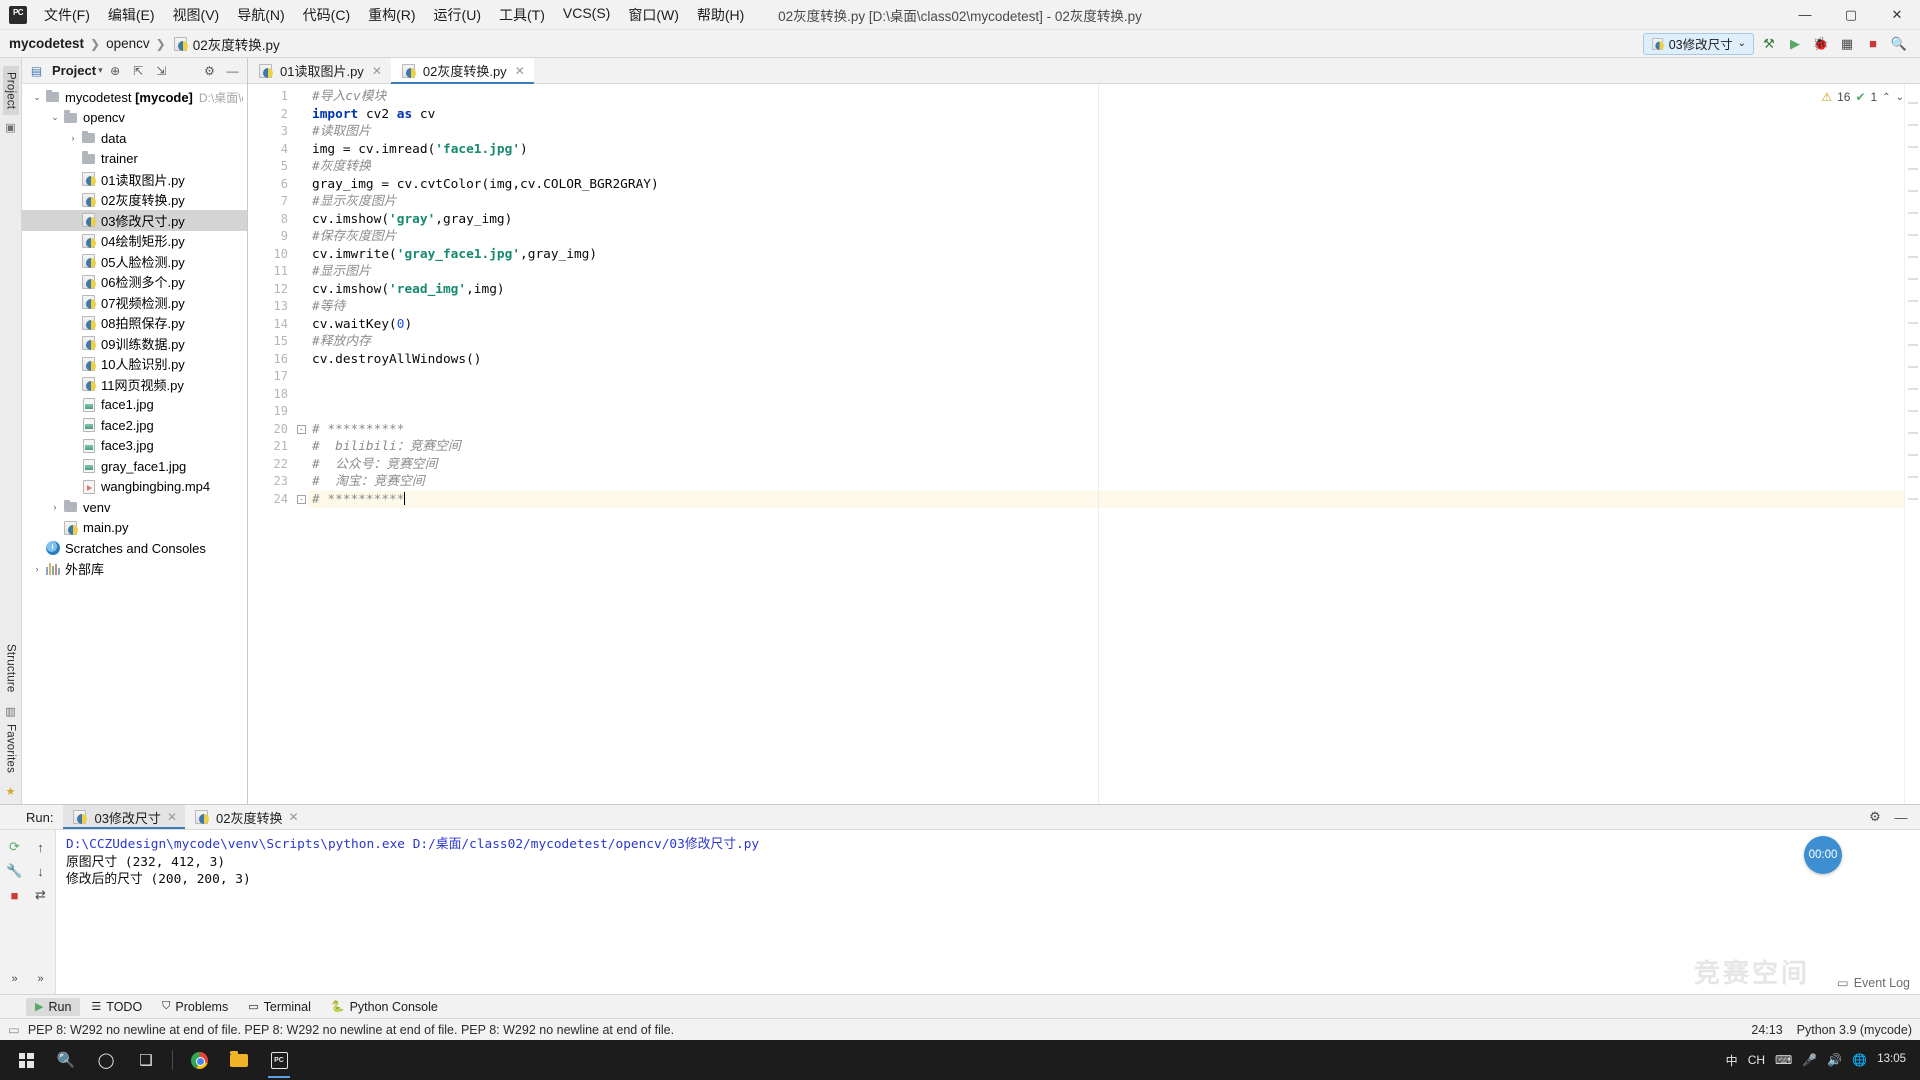 The width and height of the screenshot is (1920, 1080). I want to click on tool-button-run: ▶ Run, so click(53, 1006).